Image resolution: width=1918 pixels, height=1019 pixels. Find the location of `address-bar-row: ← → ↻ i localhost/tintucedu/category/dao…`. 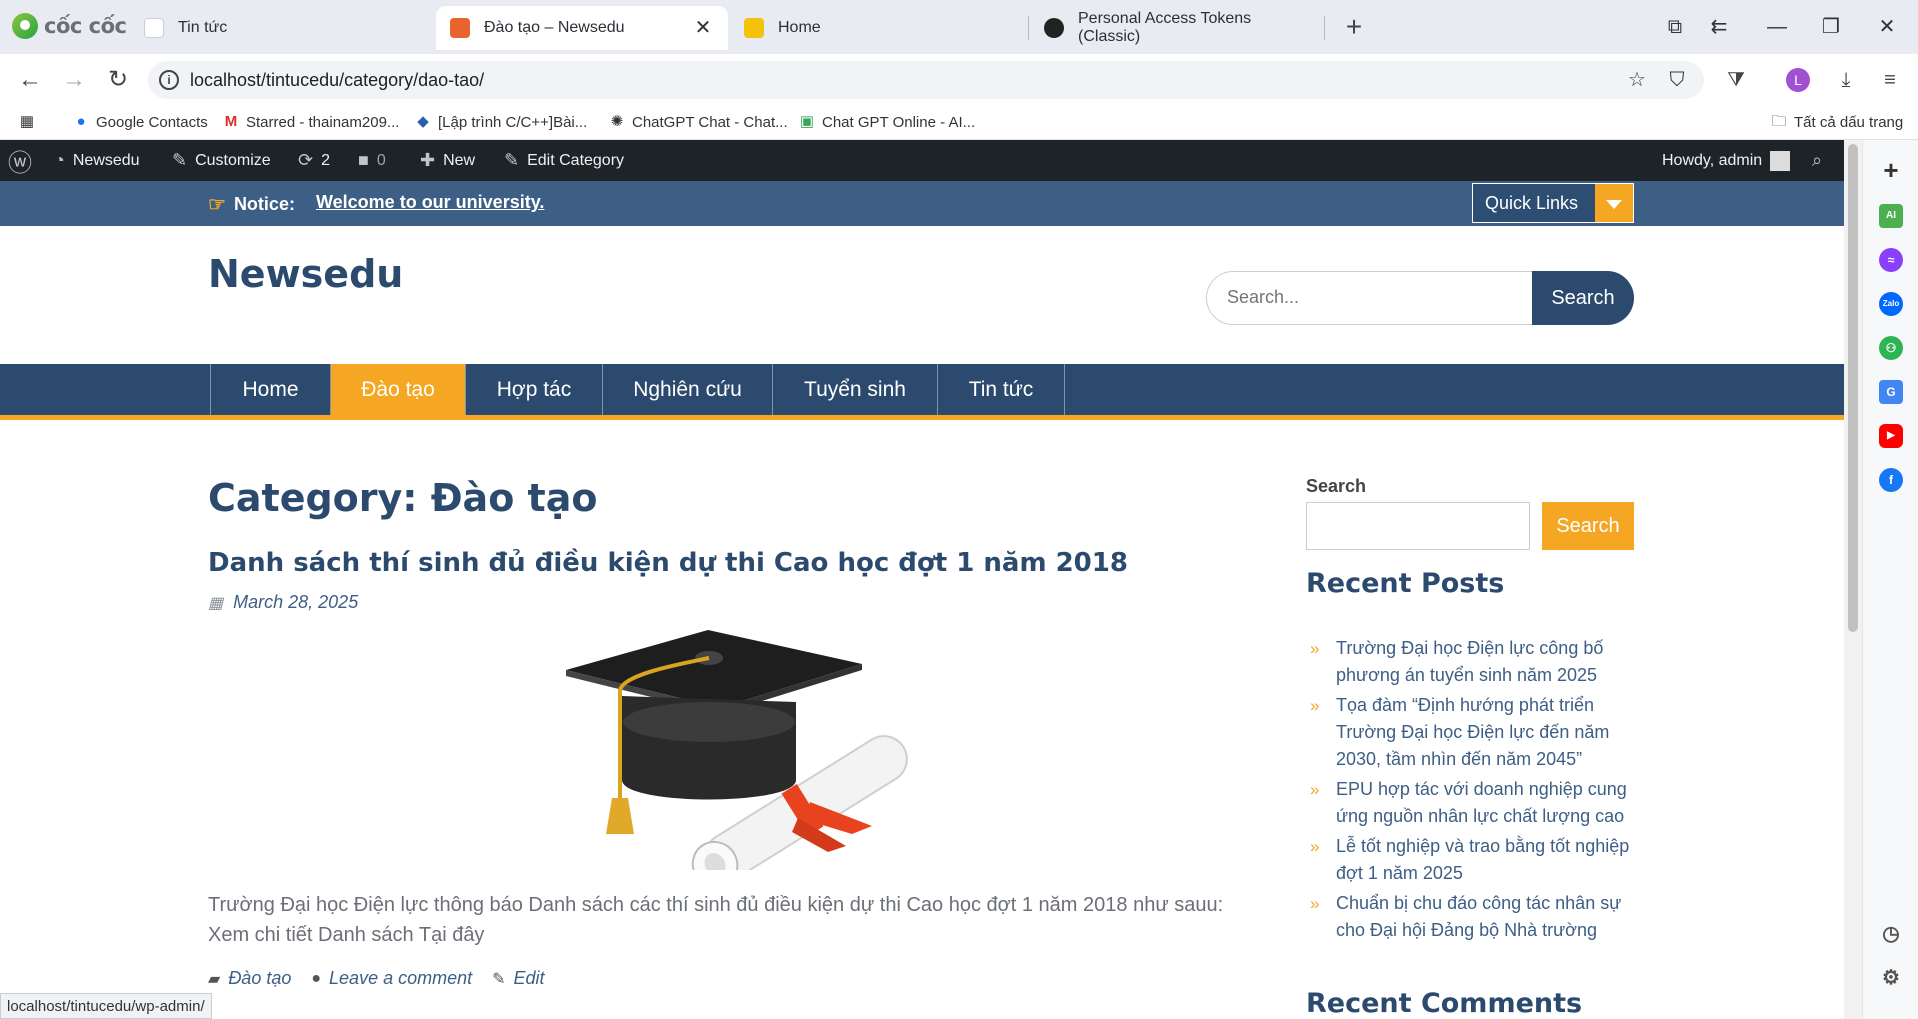

address-bar-row: ← → ↻ i localhost/tintucedu/category/dao… is located at coordinates (959, 79).